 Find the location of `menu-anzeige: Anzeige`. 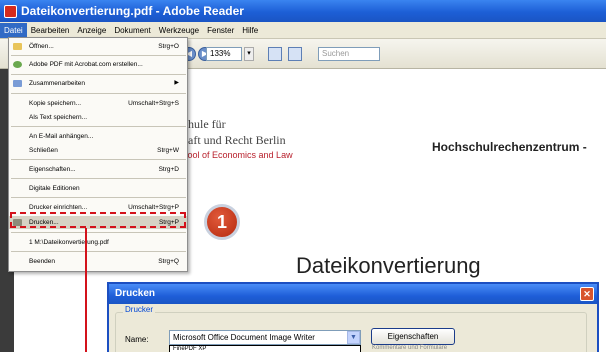

menu-anzeige: Anzeige is located at coordinates (91, 30).